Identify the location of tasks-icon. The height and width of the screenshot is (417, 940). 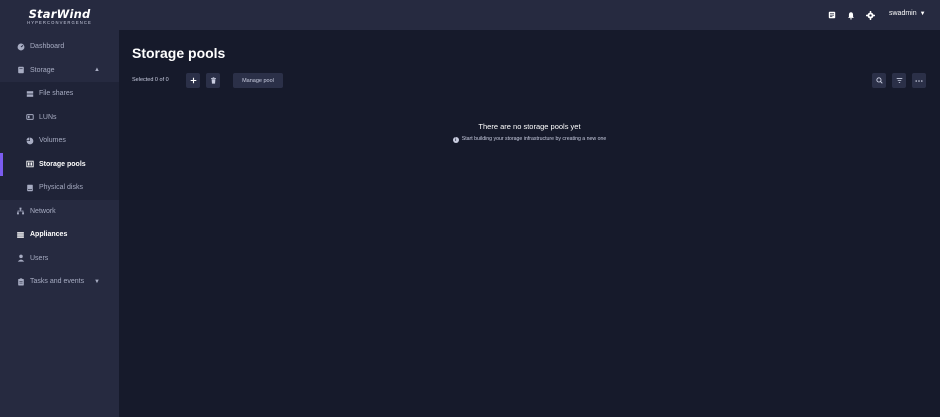
(20, 281).